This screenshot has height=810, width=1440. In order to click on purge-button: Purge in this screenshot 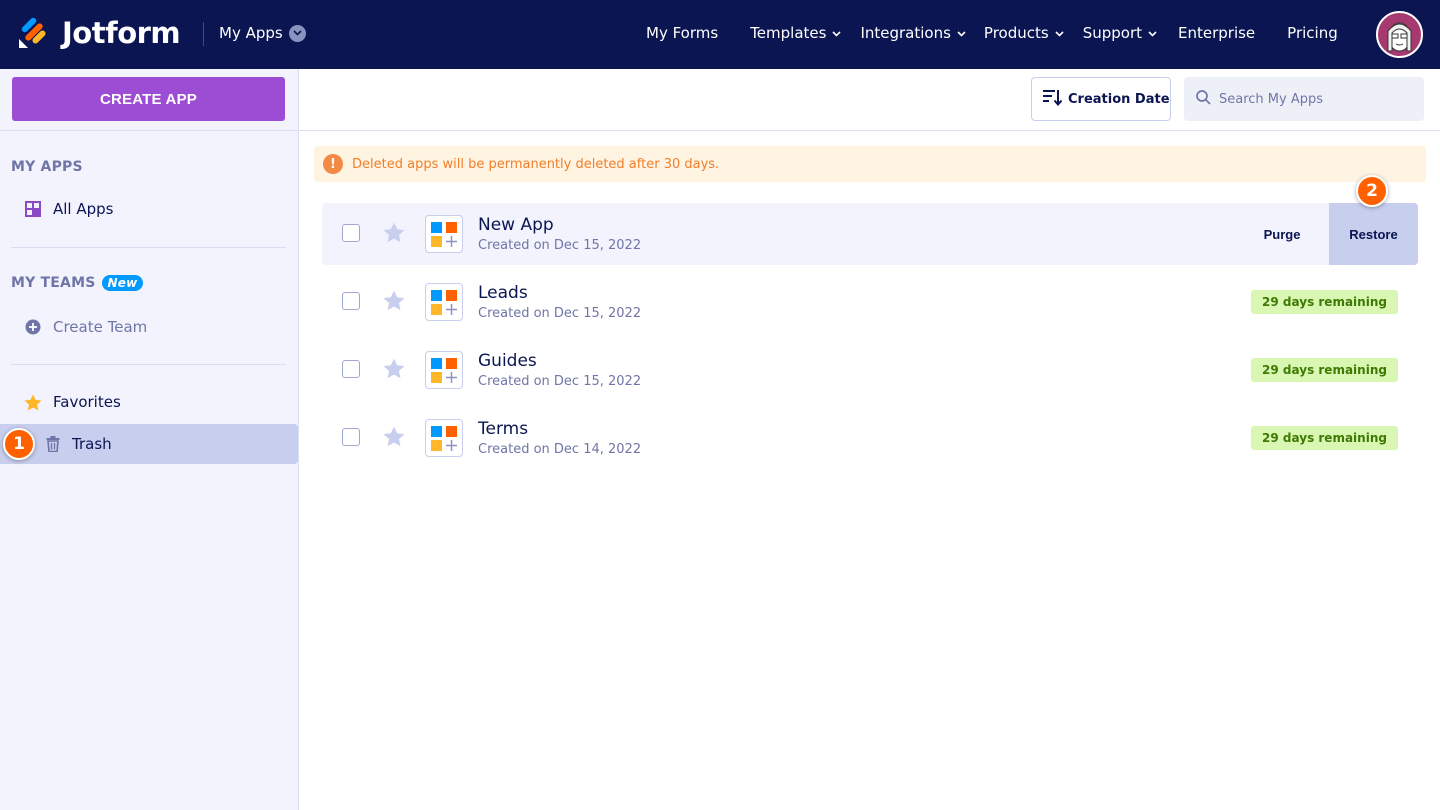, I will do `click(1282, 234)`.